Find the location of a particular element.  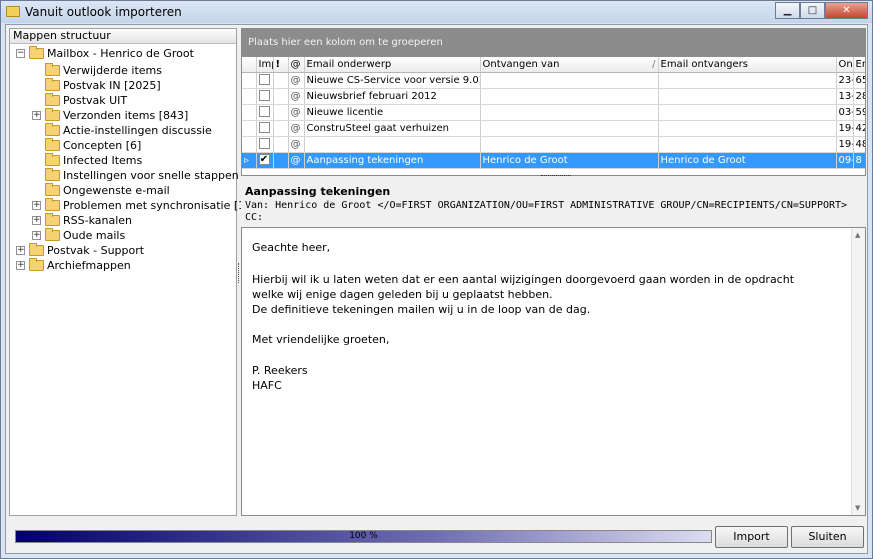

close-window-button: ✕ is located at coordinates (846, 10).